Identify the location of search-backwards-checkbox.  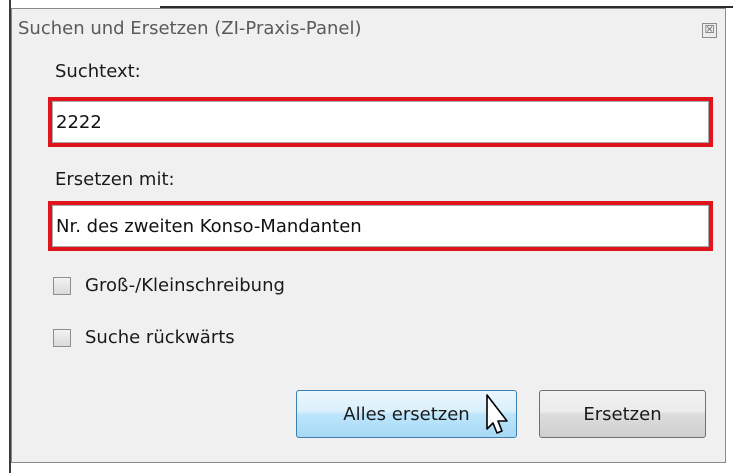
(62, 337).